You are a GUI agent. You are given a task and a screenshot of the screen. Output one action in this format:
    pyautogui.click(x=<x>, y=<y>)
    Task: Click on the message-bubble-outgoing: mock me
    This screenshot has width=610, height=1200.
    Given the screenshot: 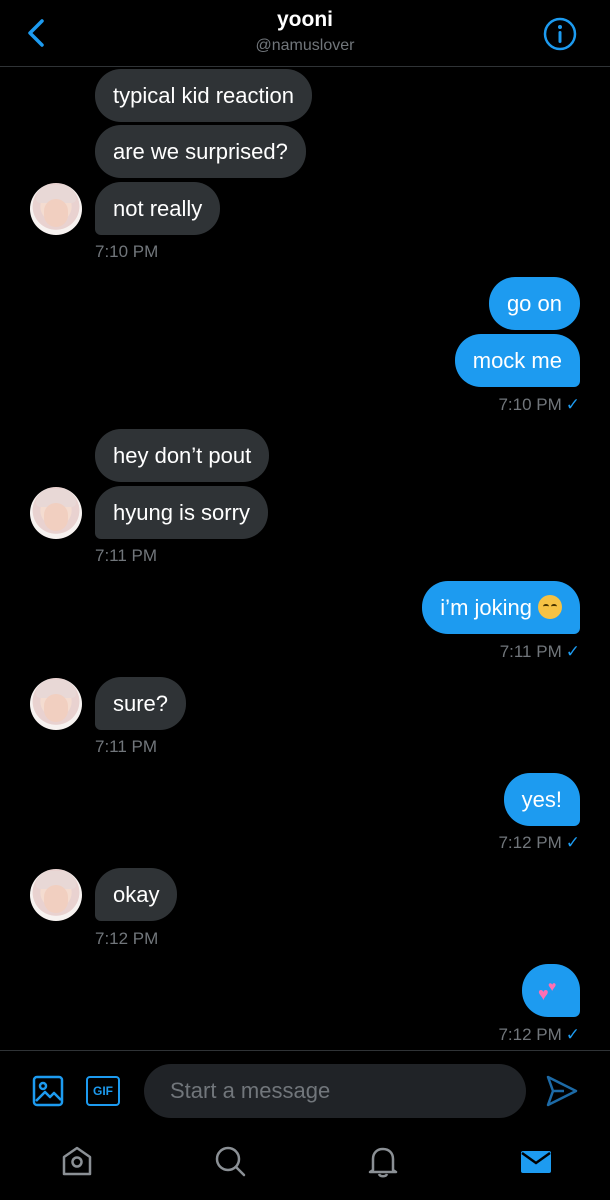 What is the action you would take?
    pyautogui.click(x=517, y=360)
    